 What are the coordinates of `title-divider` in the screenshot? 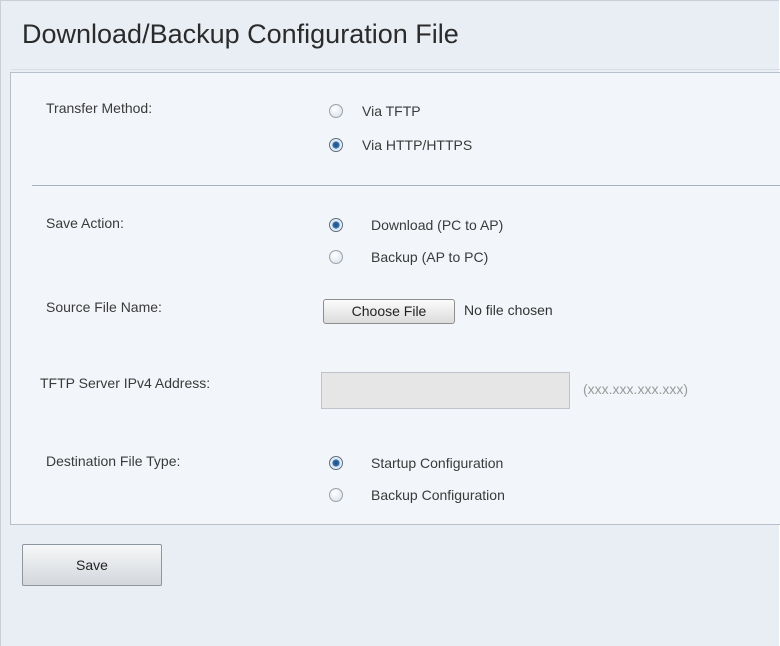 It's located at (395, 69).